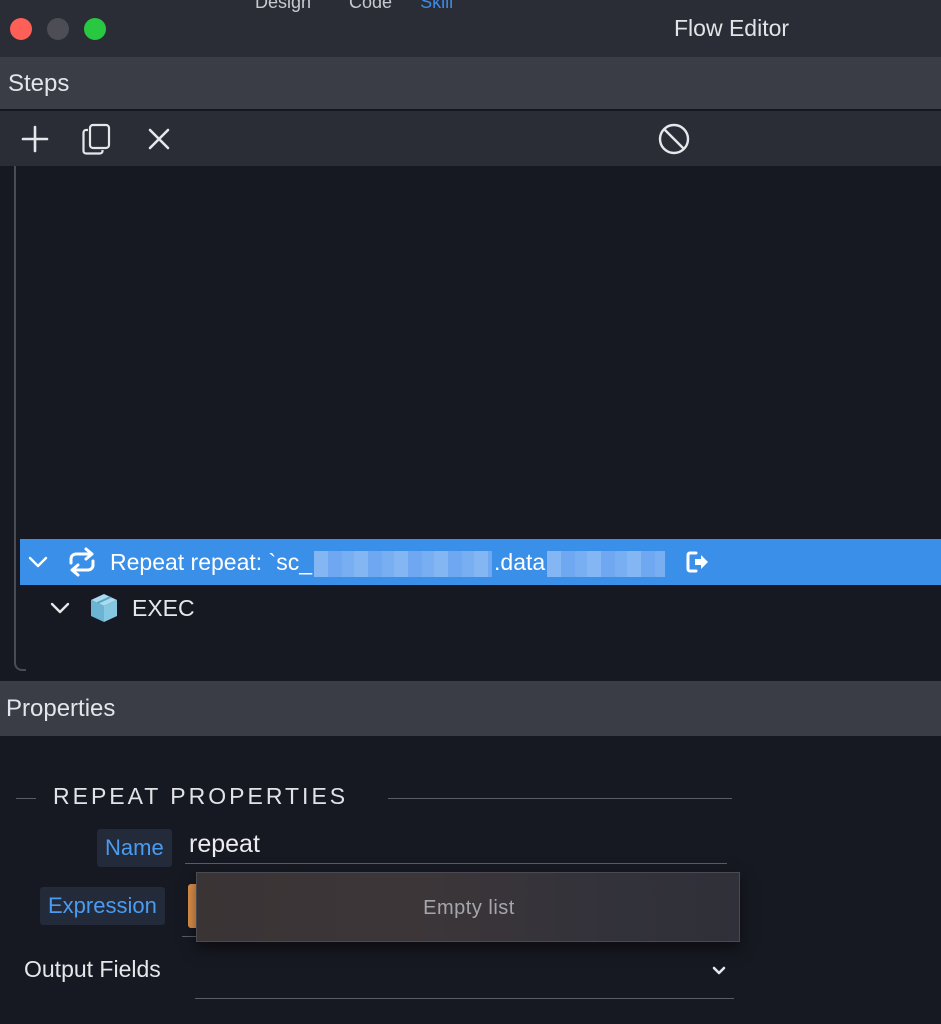 Image resolution: width=941 pixels, height=1024 pixels. What do you see at coordinates (464, 973) in the screenshot?
I see `output-fields-select` at bounding box center [464, 973].